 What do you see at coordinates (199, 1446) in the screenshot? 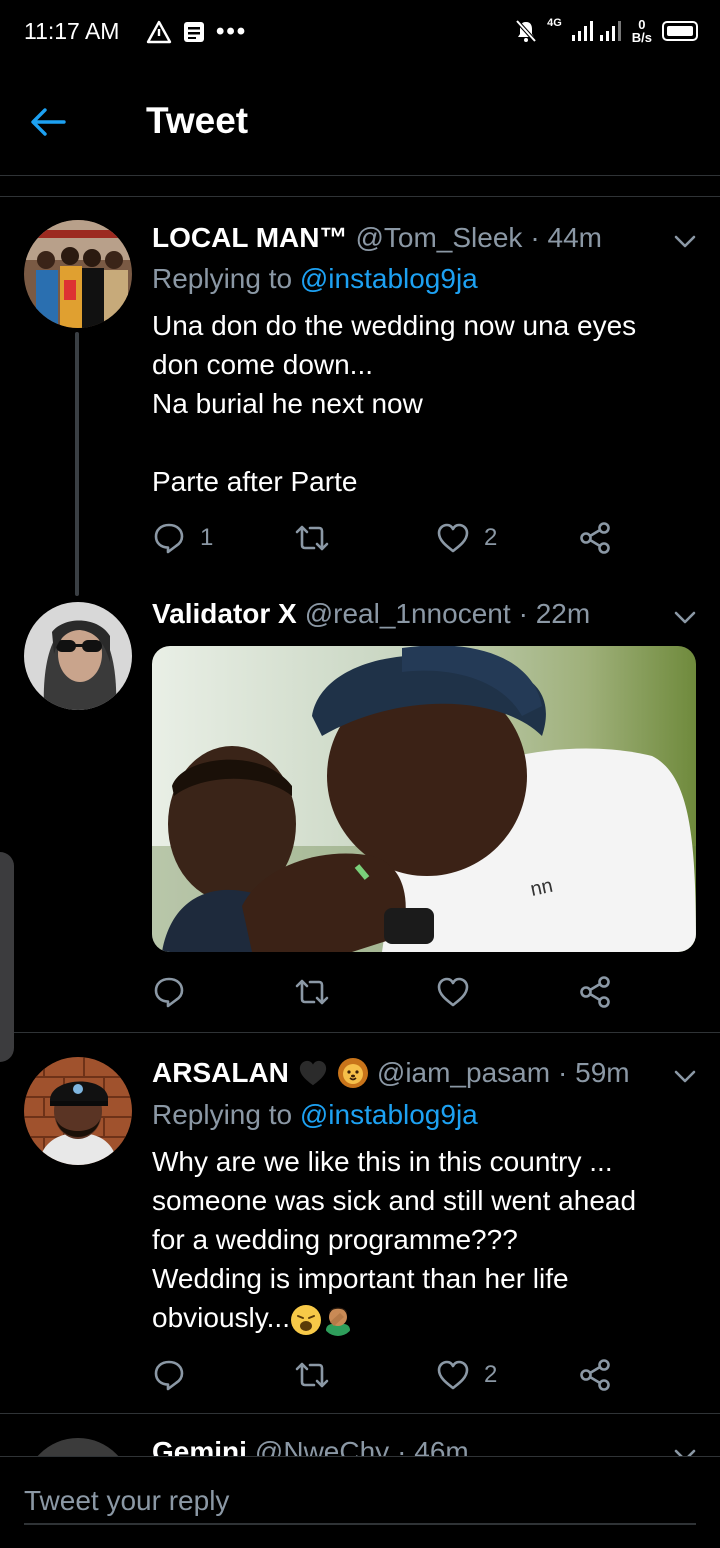
I see `display-name: Gemini` at bounding box center [199, 1446].